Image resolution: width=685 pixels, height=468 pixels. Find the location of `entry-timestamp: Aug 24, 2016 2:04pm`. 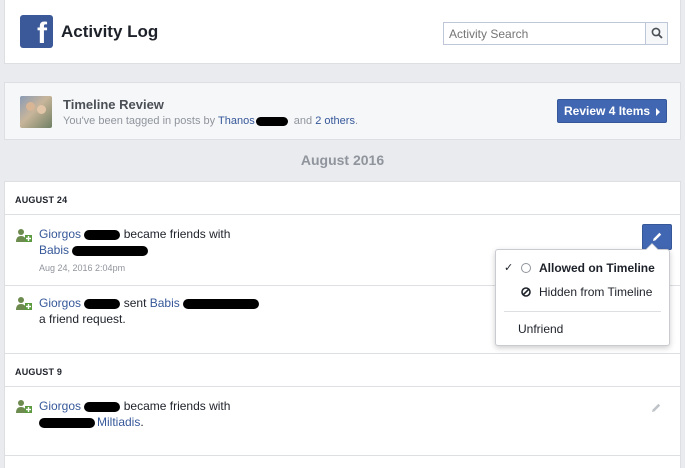

entry-timestamp: Aug 24, 2016 2:04pm is located at coordinates (82, 268).